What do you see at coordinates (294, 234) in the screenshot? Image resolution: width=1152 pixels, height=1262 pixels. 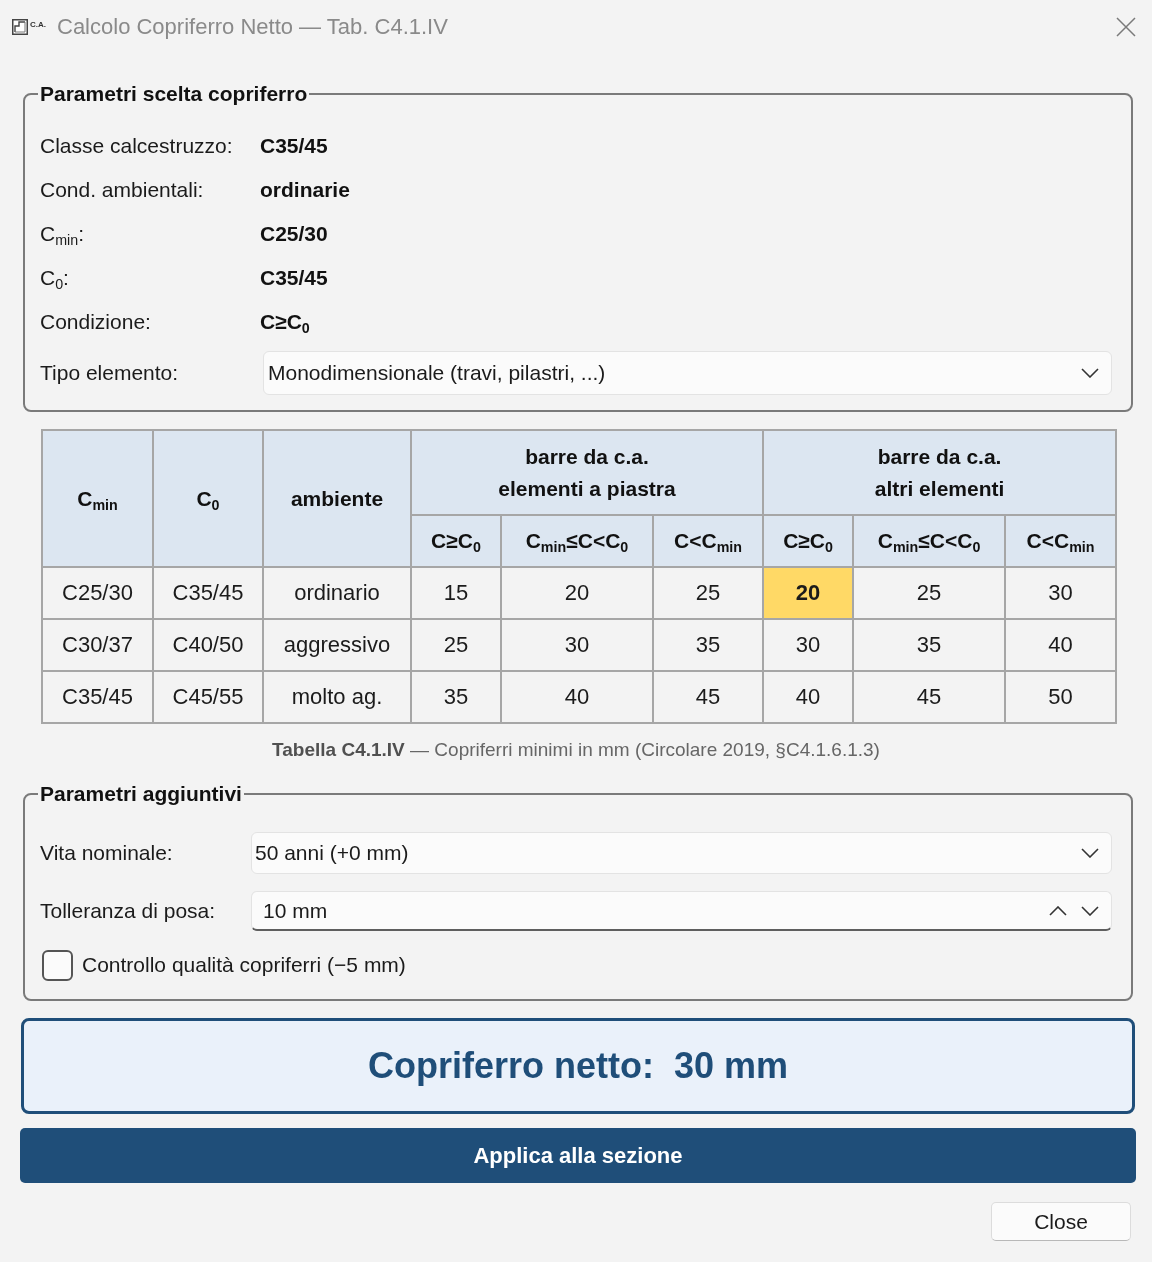 I see `field-value: C25/30` at bounding box center [294, 234].